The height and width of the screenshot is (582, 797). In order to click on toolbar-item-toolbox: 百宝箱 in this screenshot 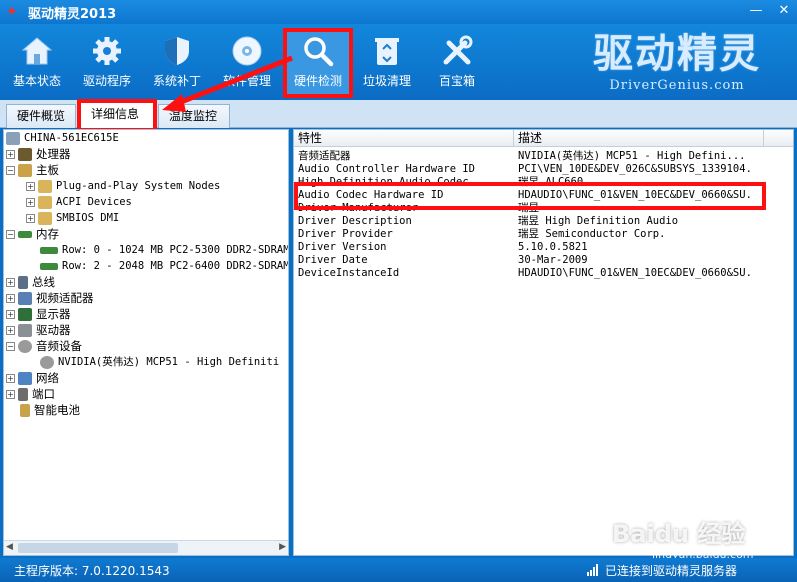, I will do `click(457, 63)`.